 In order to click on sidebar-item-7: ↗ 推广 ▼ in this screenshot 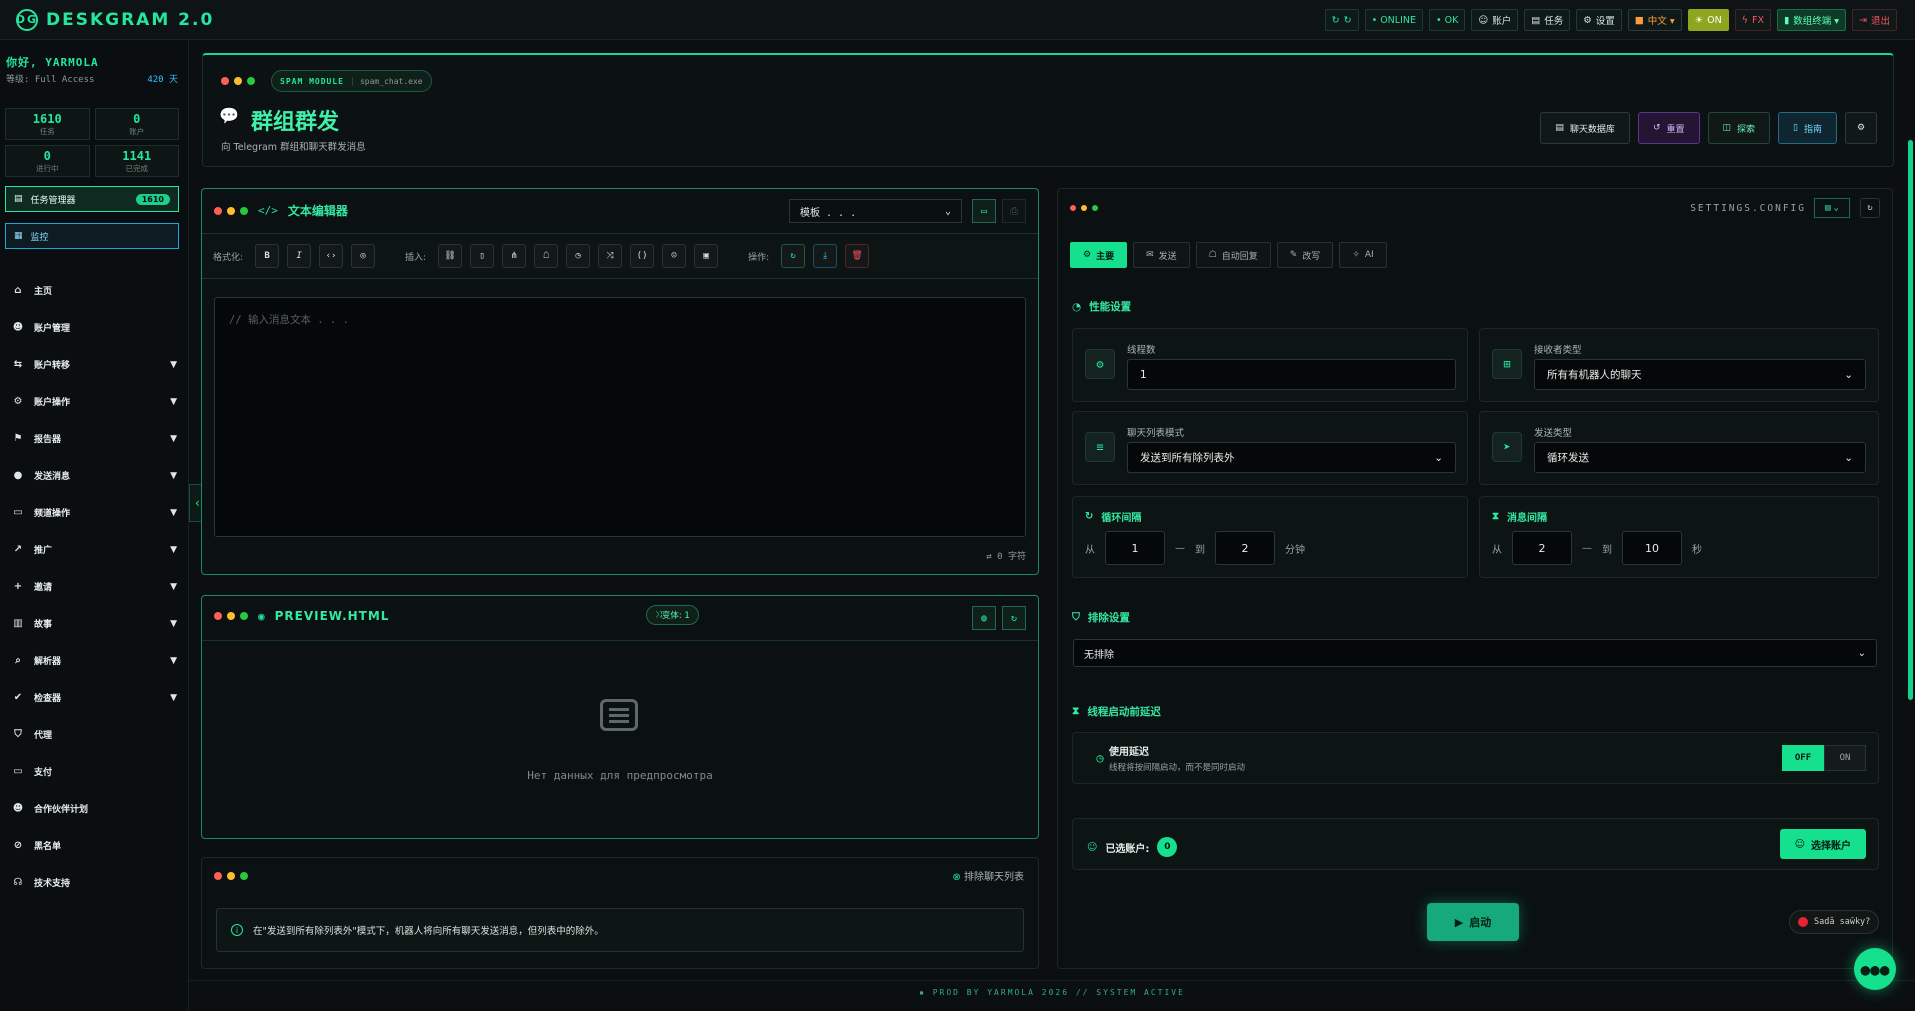, I will do `click(94, 549)`.